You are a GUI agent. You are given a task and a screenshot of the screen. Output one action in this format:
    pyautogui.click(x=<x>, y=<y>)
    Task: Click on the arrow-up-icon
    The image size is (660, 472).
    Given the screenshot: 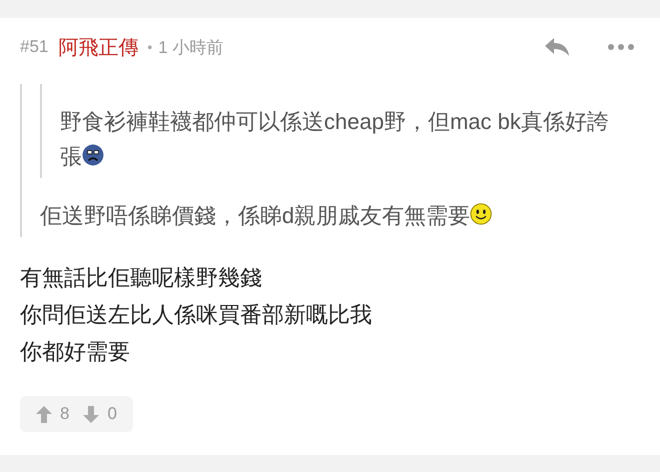 What is the action you would take?
    pyautogui.click(x=44, y=414)
    